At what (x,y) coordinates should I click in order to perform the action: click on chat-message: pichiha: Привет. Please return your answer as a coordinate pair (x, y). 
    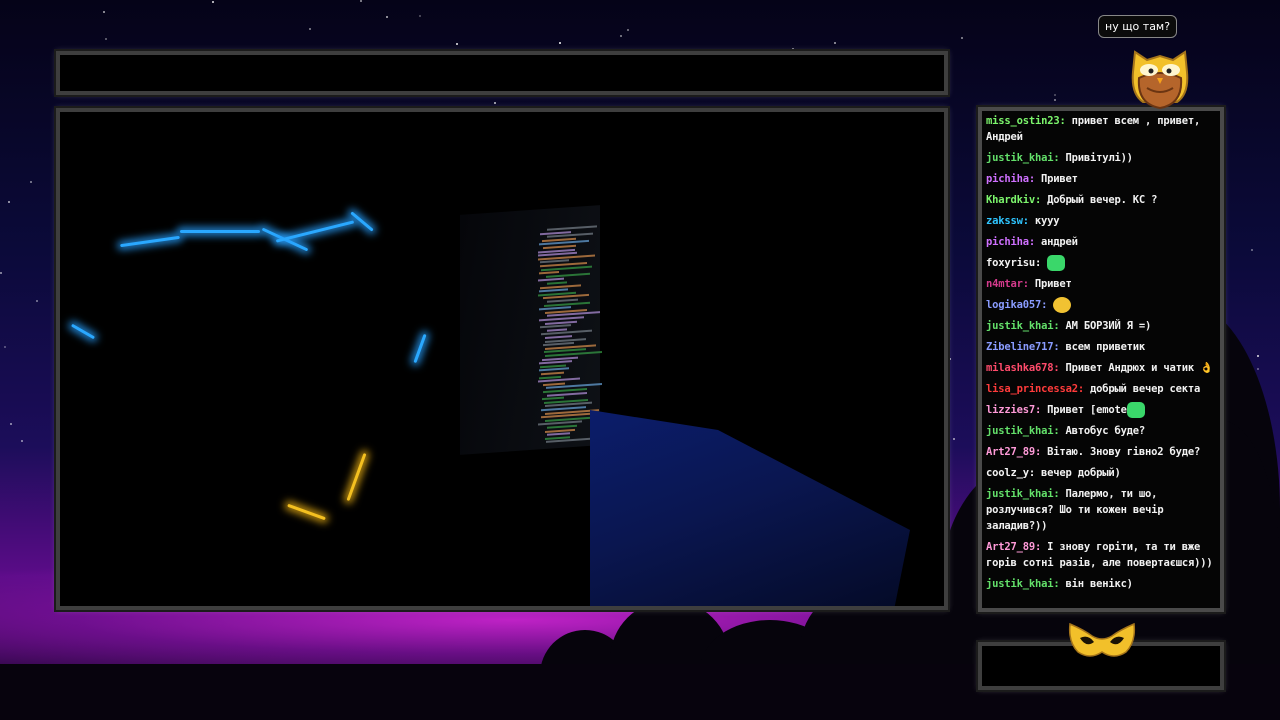
    Looking at the image, I should click on (1101, 179).